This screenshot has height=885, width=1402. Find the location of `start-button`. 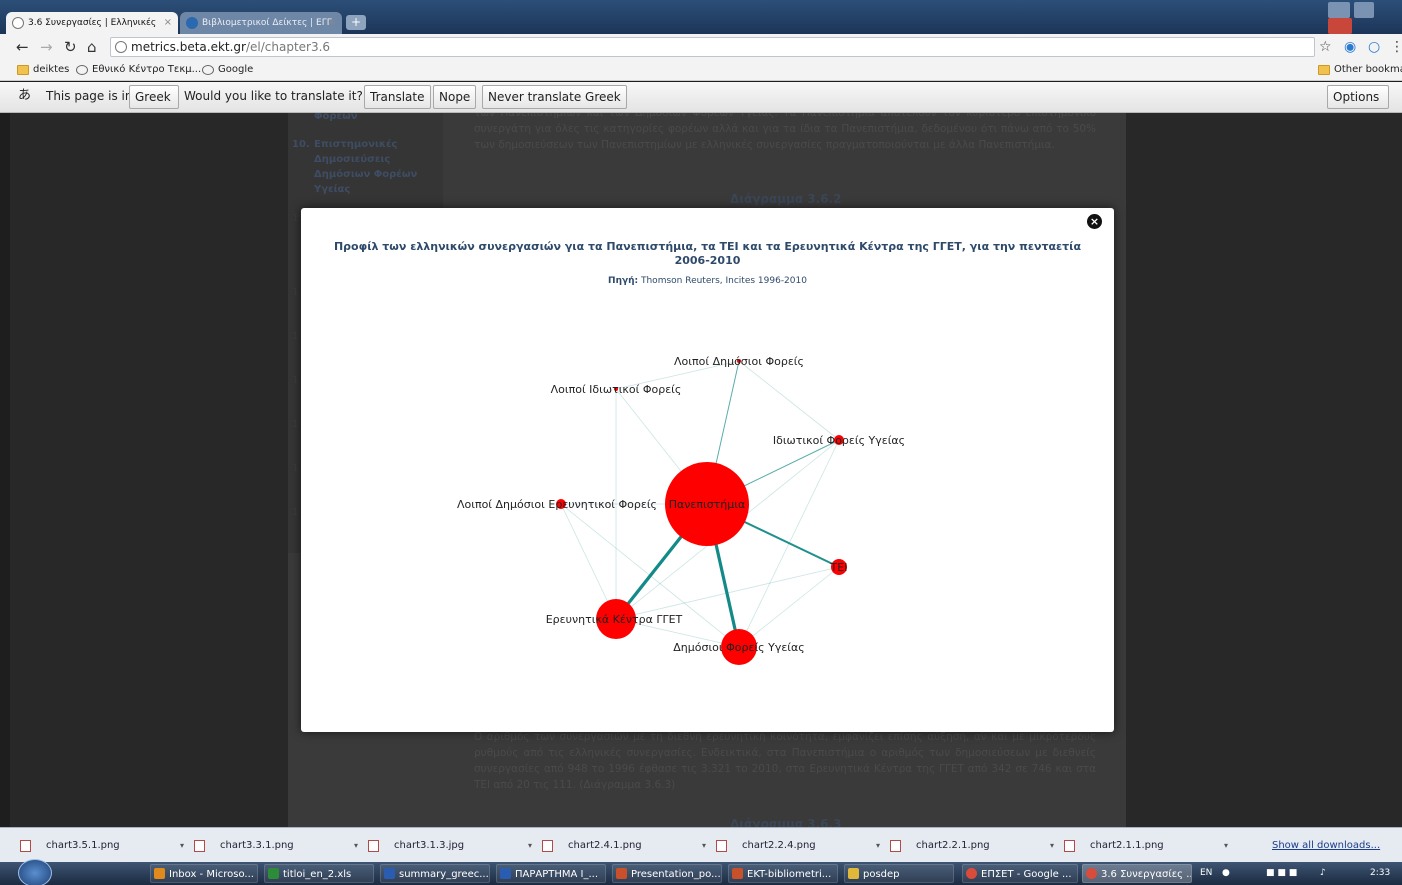

start-button is located at coordinates (35, 872).